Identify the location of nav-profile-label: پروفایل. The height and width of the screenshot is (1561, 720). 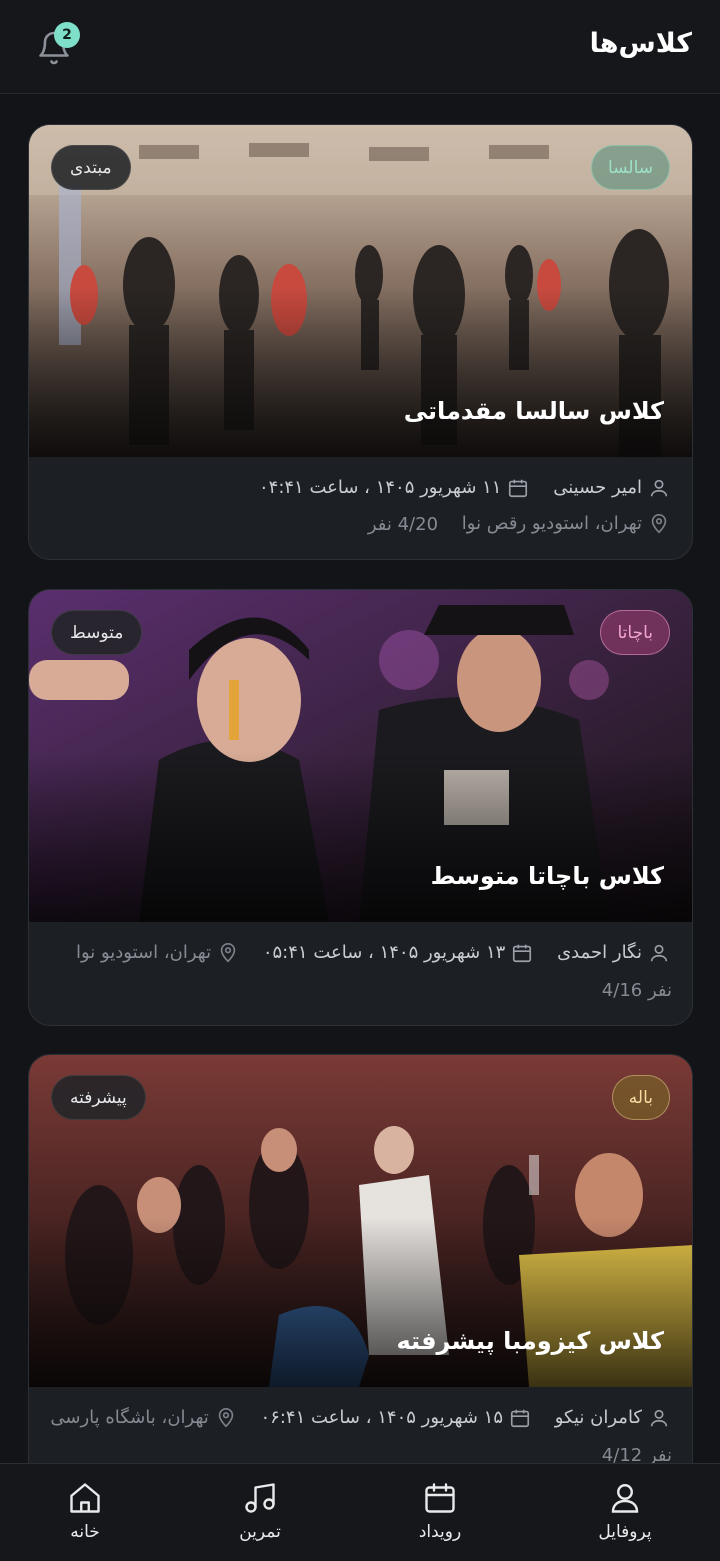
(625, 1532).